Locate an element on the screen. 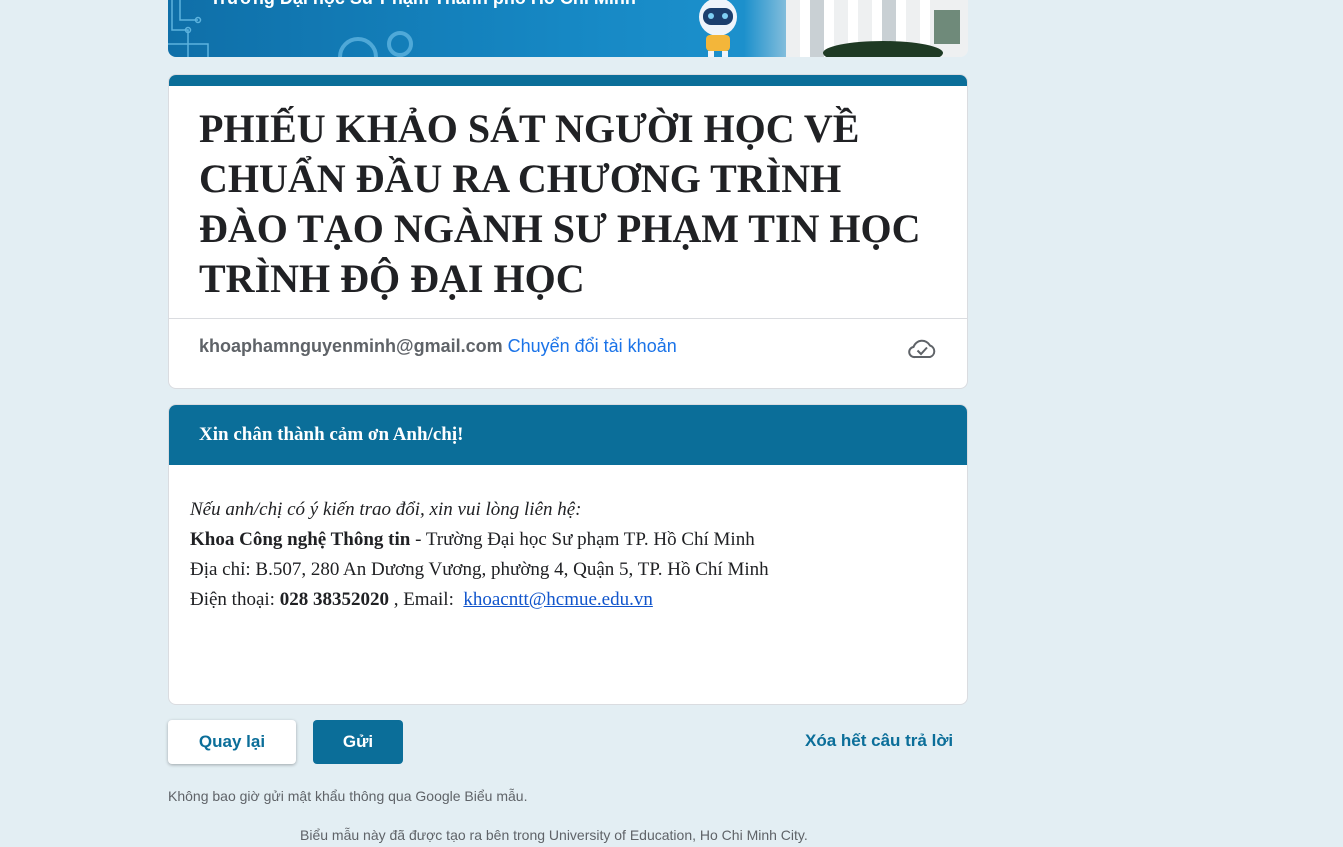 This screenshot has width=1343, height=847. submit-button: Gửi is located at coordinates (358, 742).